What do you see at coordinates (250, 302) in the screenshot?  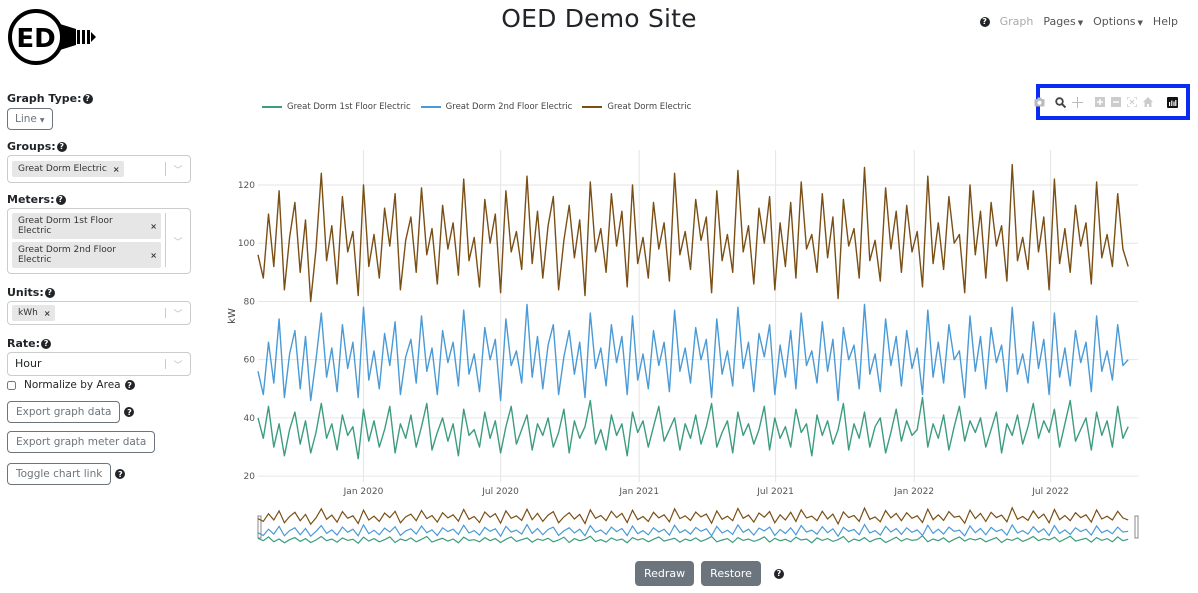 I see `y-tick-label: 80` at bounding box center [250, 302].